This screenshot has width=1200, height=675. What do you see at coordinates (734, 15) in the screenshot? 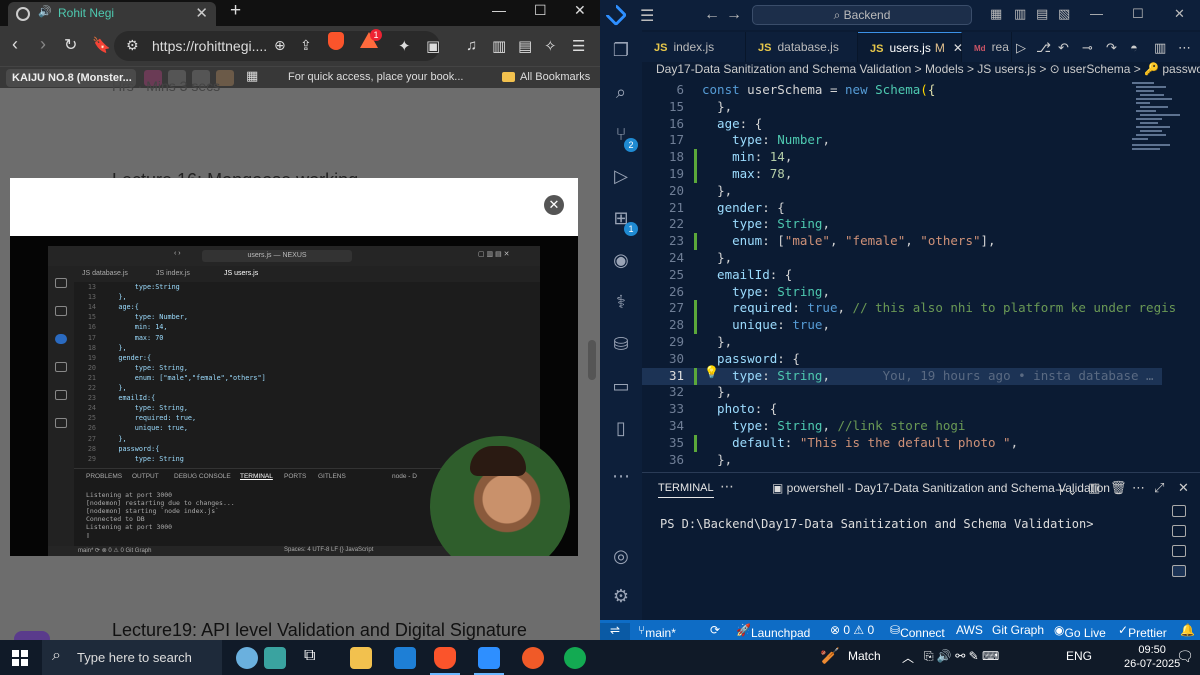
I see `forward-icon: →` at bounding box center [734, 15].